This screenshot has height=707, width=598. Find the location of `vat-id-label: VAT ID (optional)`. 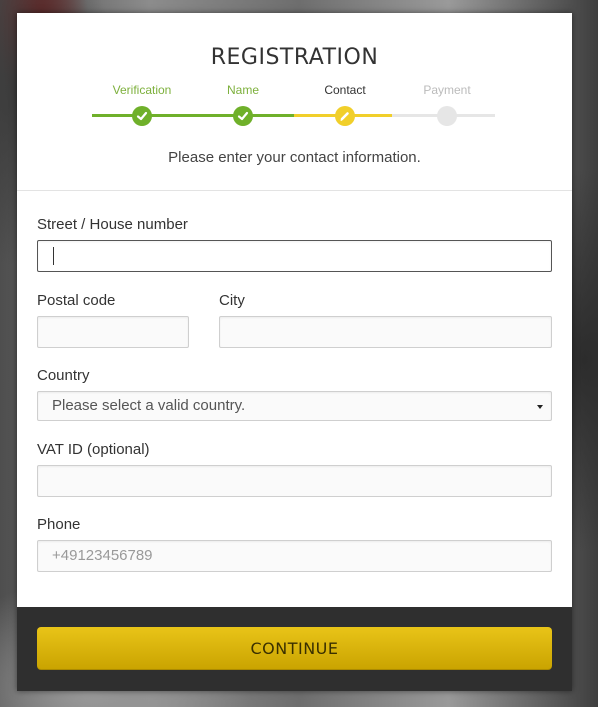

vat-id-label: VAT ID (optional) is located at coordinates (93, 449).